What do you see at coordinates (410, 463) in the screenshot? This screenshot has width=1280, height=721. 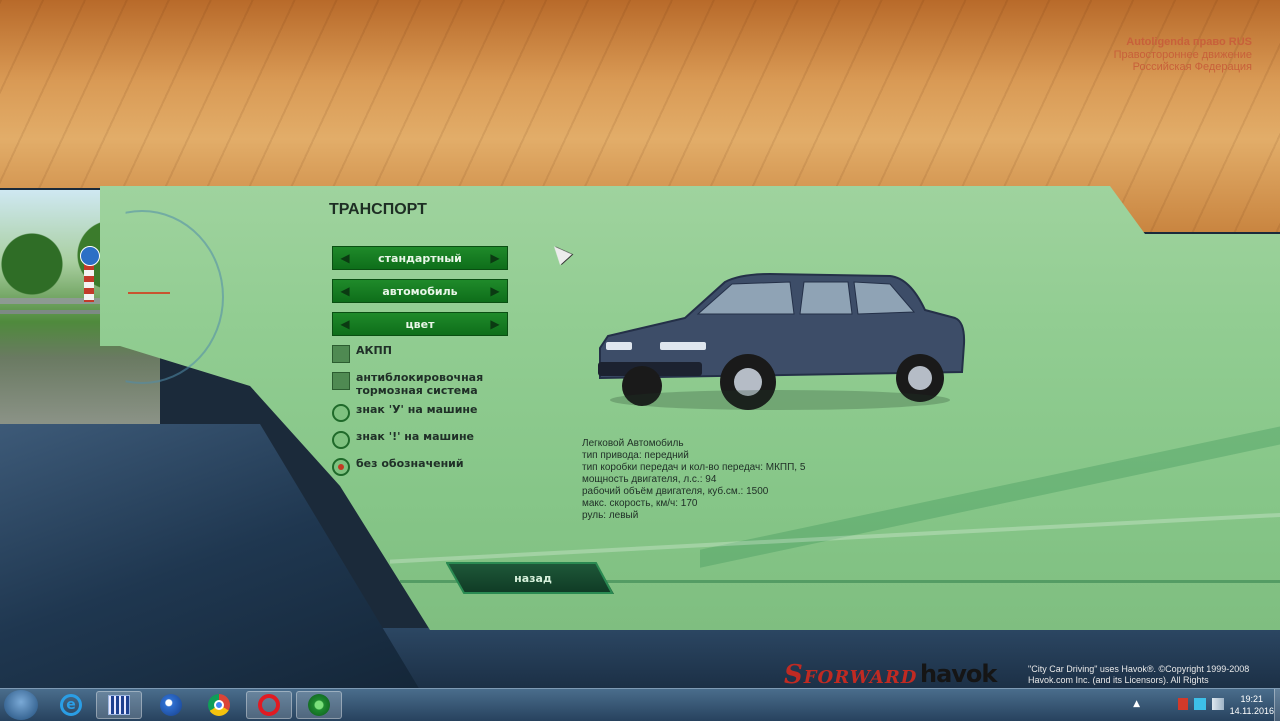 I see `option-label: без обозначений` at bounding box center [410, 463].